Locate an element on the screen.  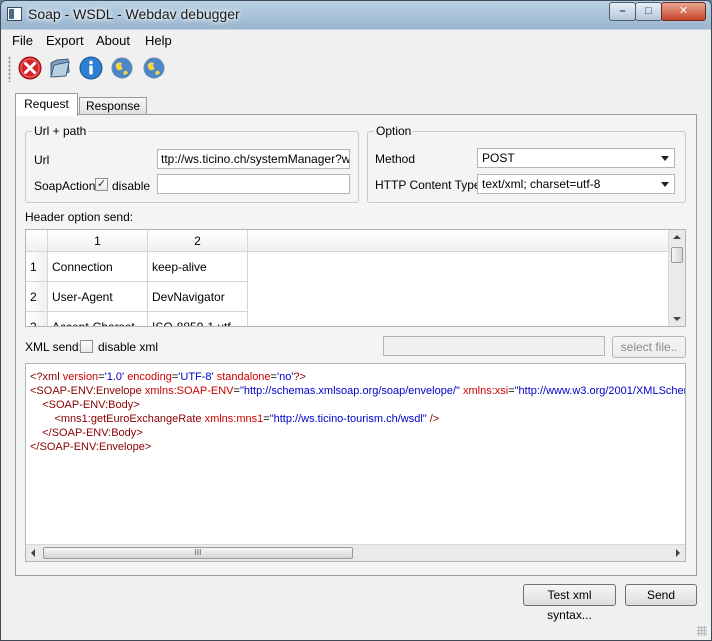
disable-xml-label: disable xml is located at coordinates (128, 347).